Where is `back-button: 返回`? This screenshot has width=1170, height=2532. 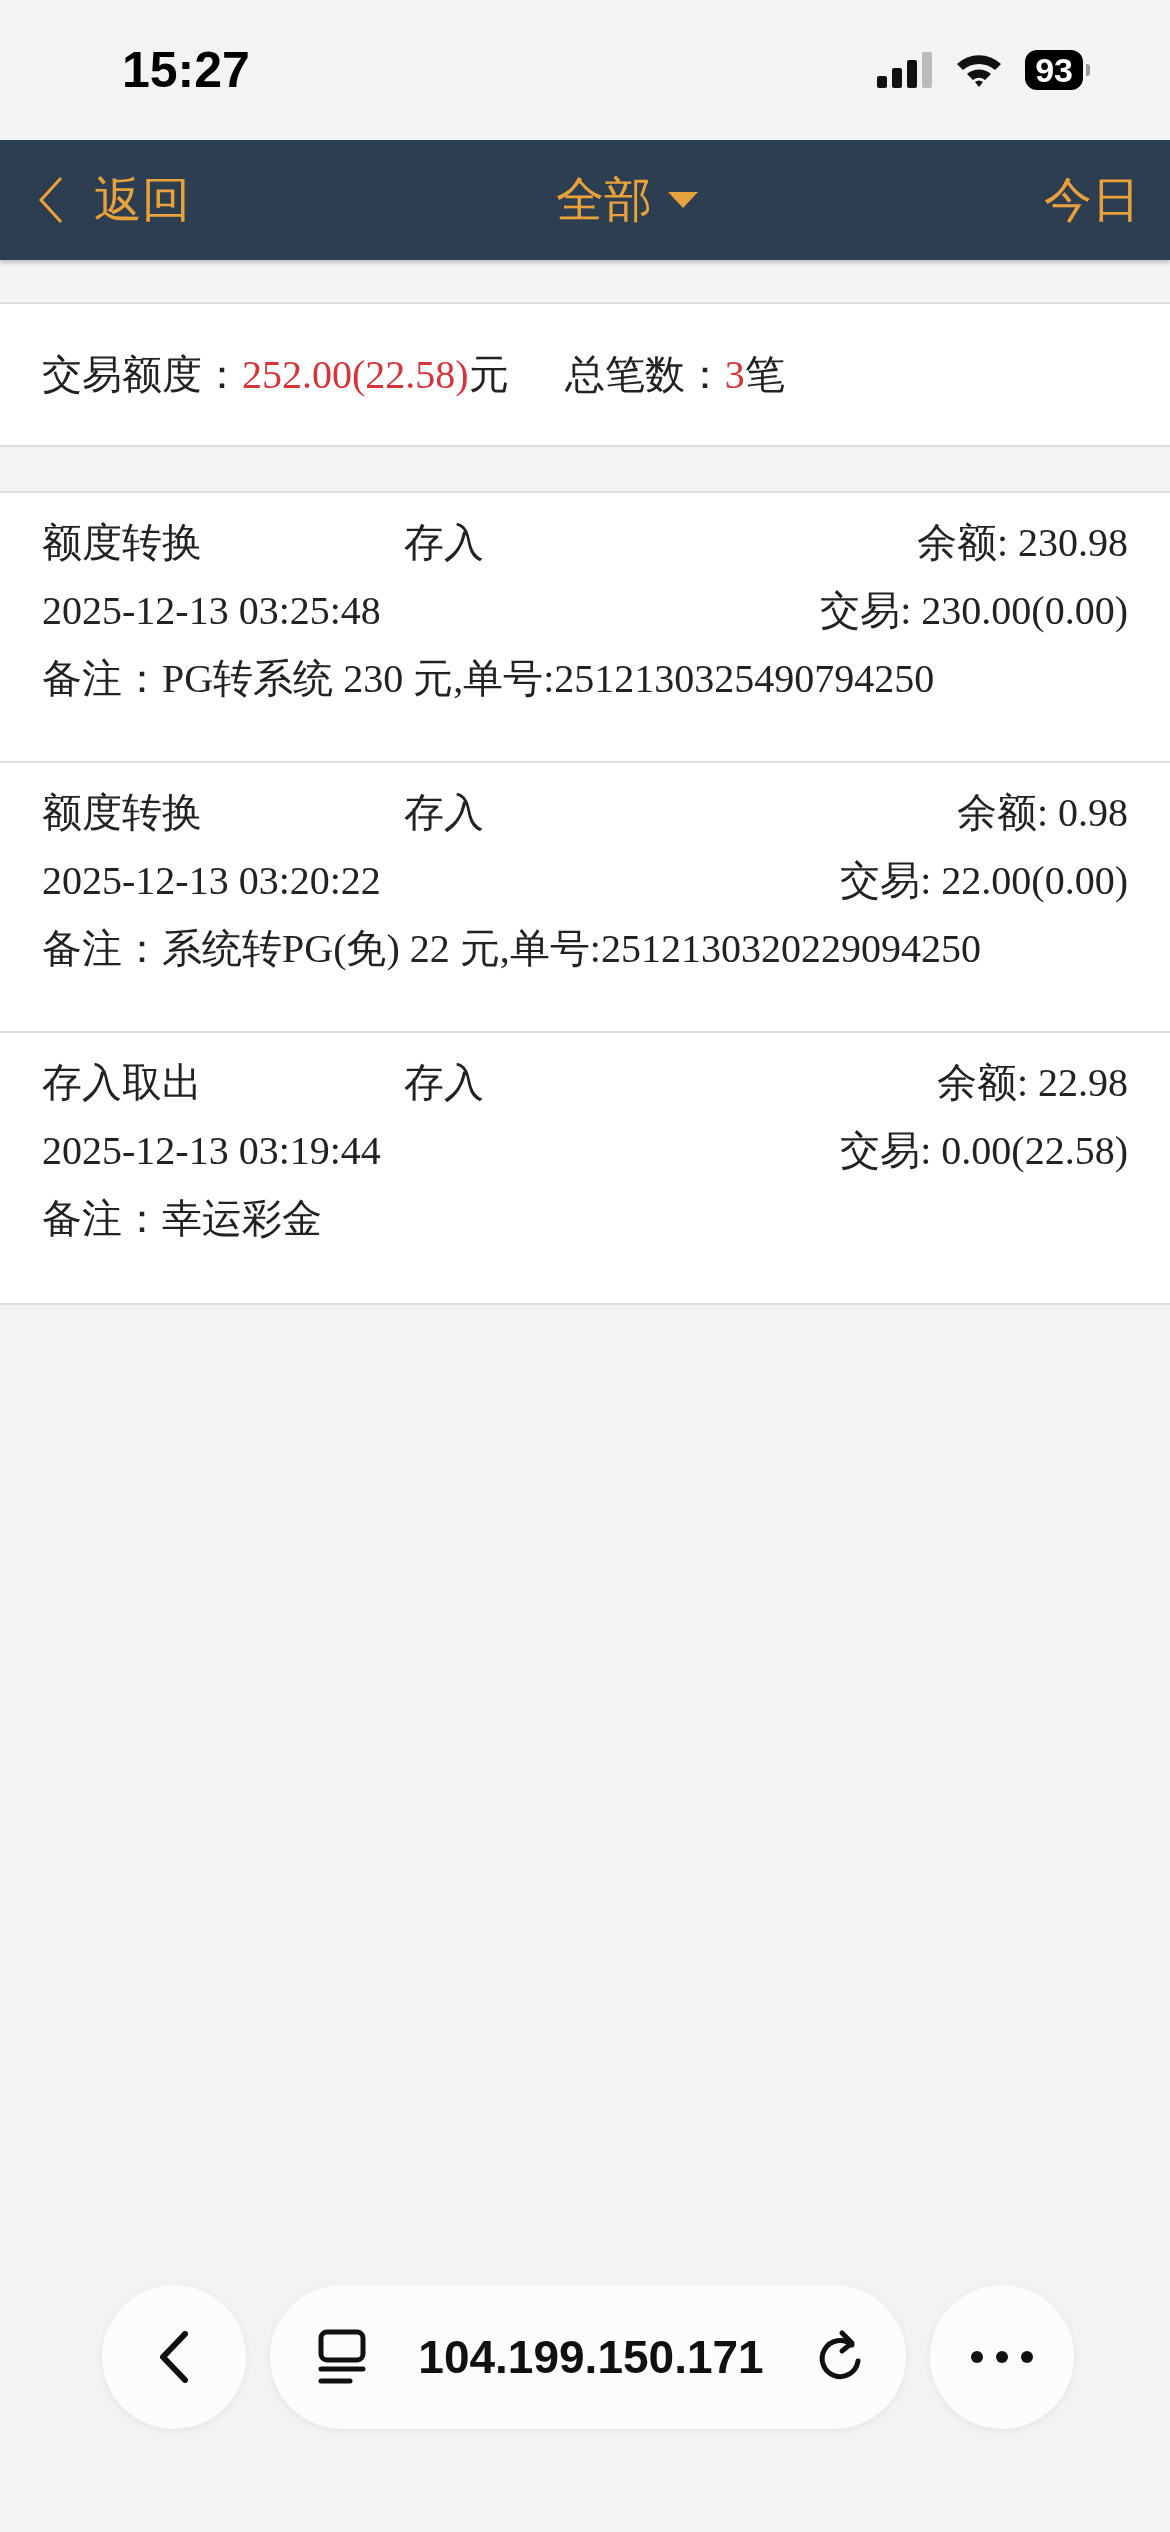 back-button: 返回 is located at coordinates (114, 200).